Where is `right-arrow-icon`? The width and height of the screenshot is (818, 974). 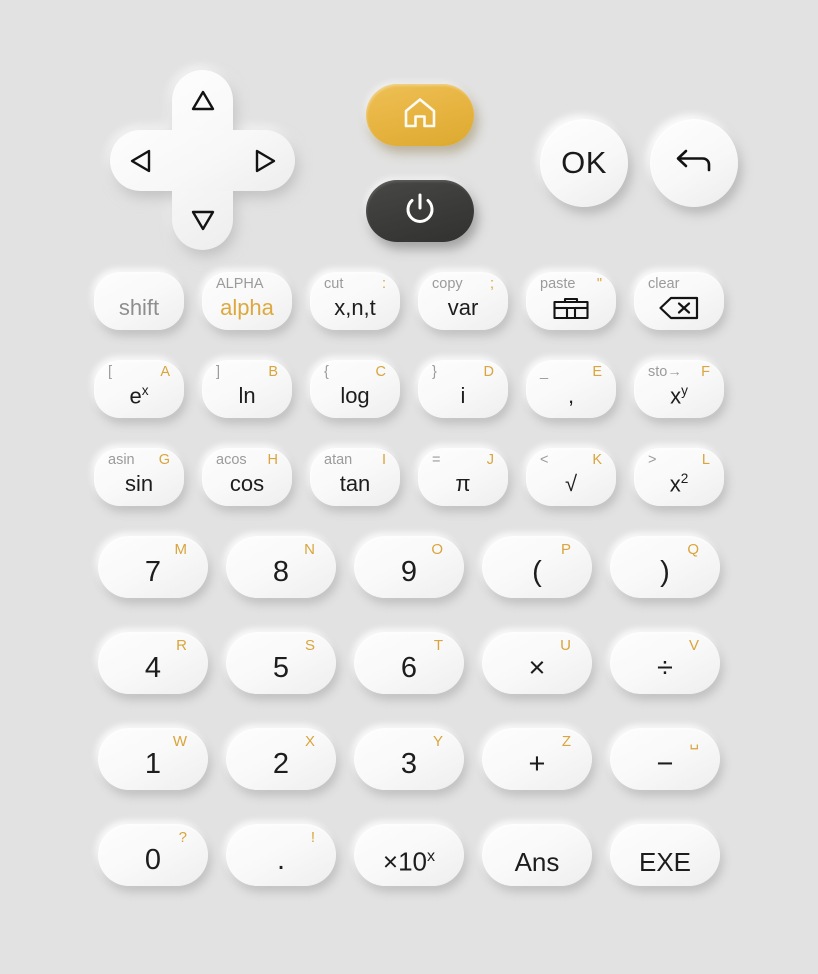 right-arrow-icon is located at coordinates (265, 161).